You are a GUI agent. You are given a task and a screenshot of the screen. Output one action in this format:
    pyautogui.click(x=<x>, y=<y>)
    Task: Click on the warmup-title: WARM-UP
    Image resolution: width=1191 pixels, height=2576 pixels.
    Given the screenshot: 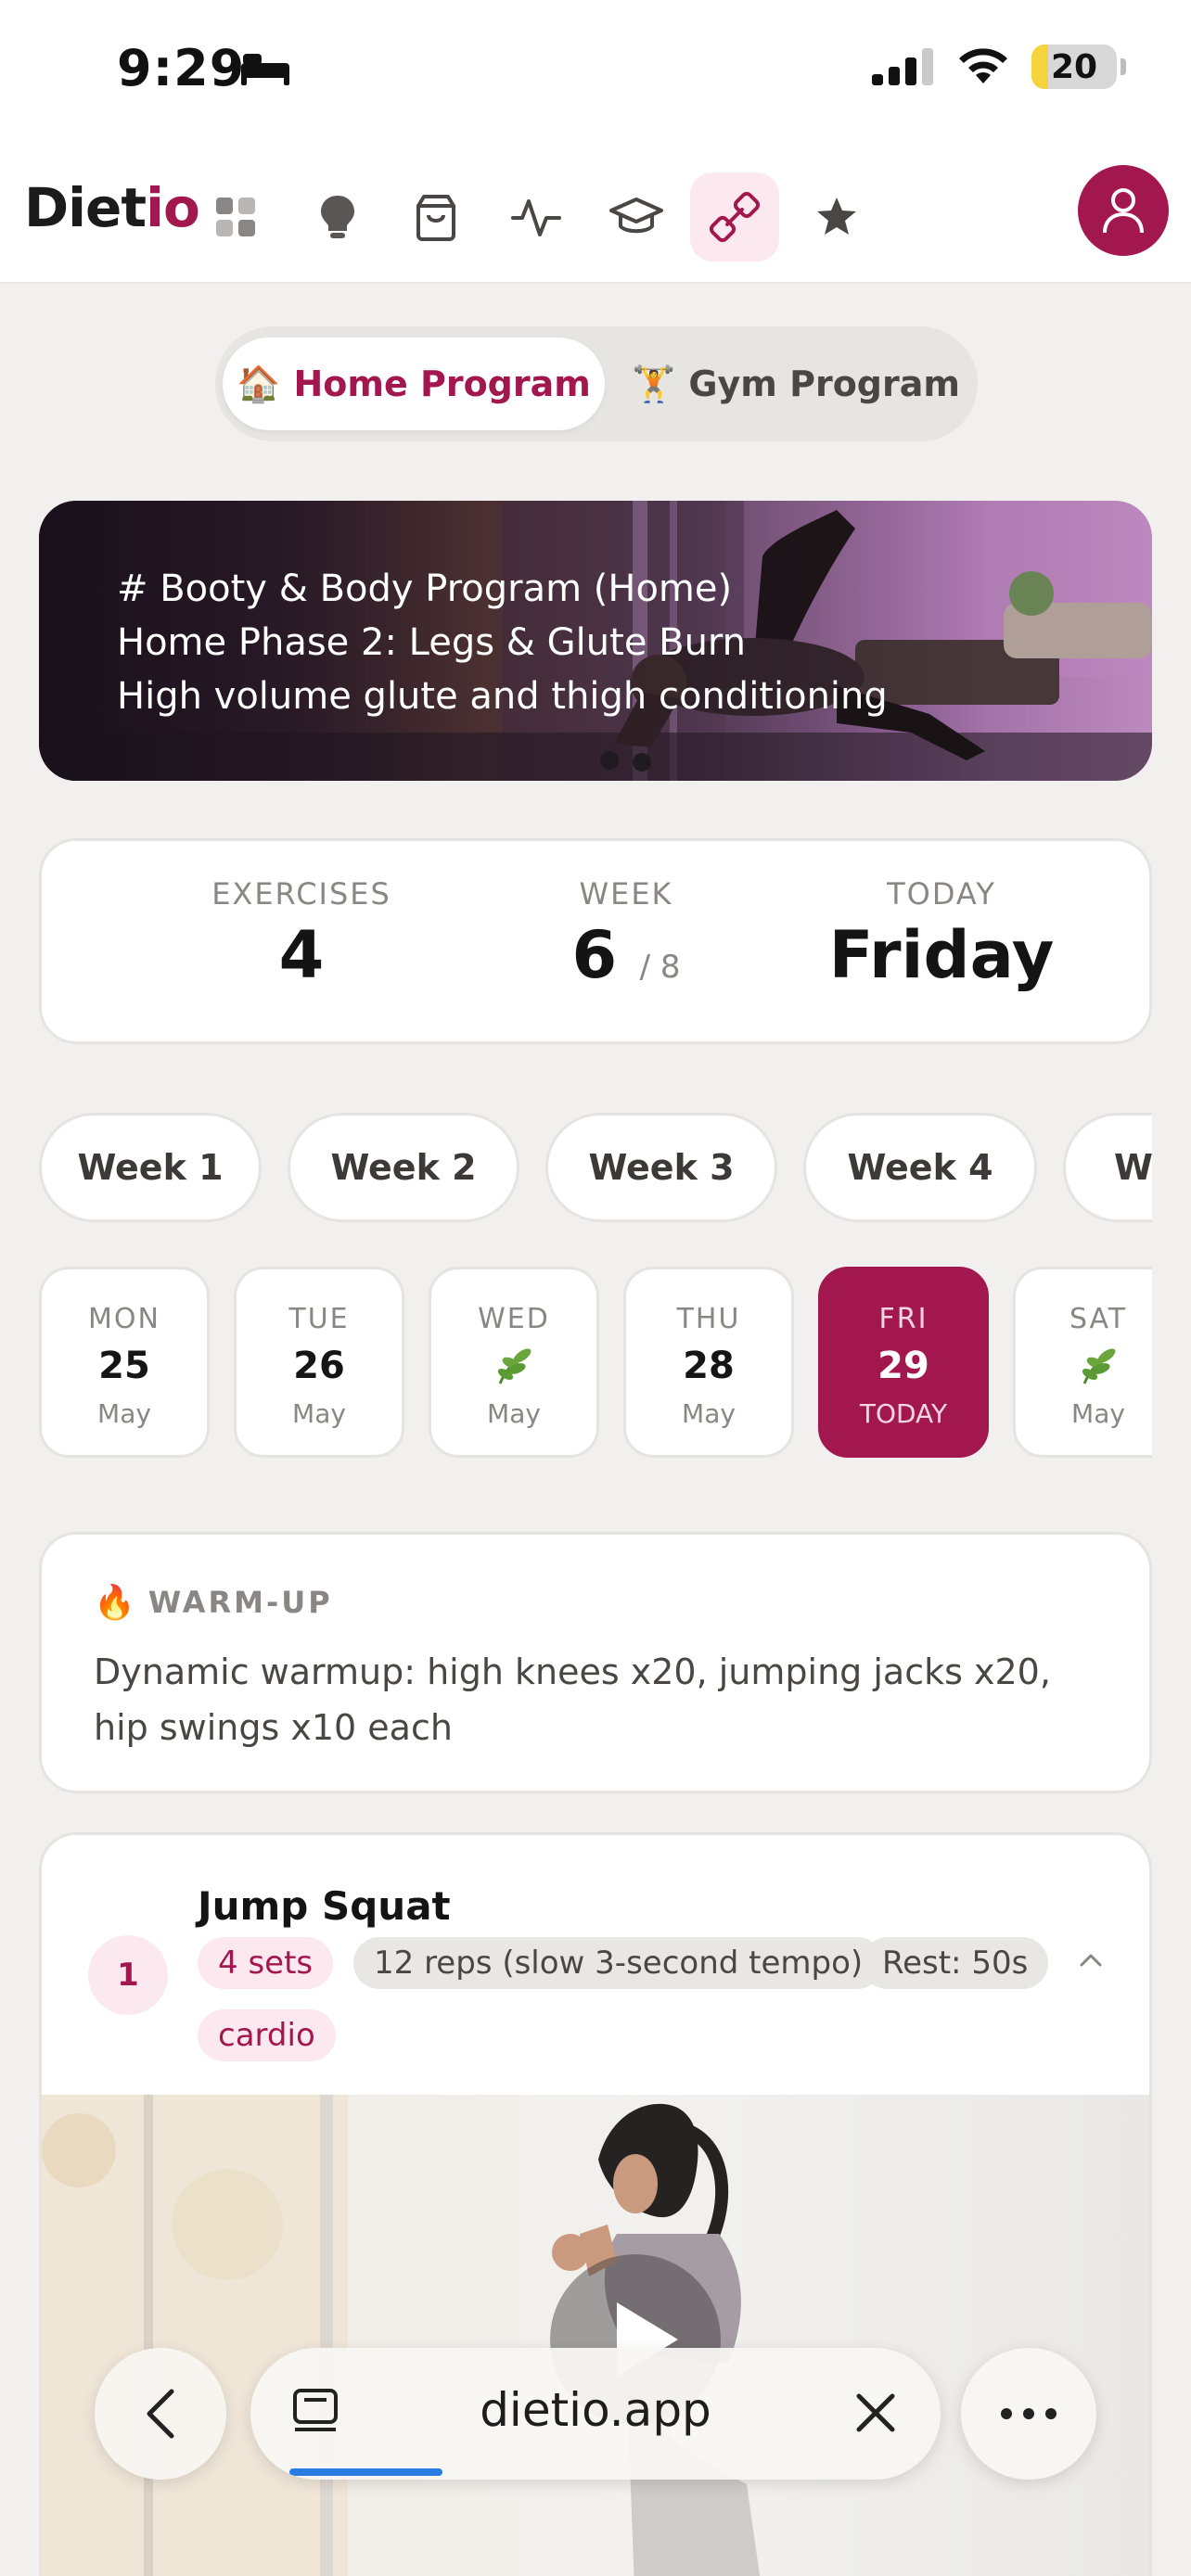 What is the action you would take?
    pyautogui.click(x=240, y=1602)
    